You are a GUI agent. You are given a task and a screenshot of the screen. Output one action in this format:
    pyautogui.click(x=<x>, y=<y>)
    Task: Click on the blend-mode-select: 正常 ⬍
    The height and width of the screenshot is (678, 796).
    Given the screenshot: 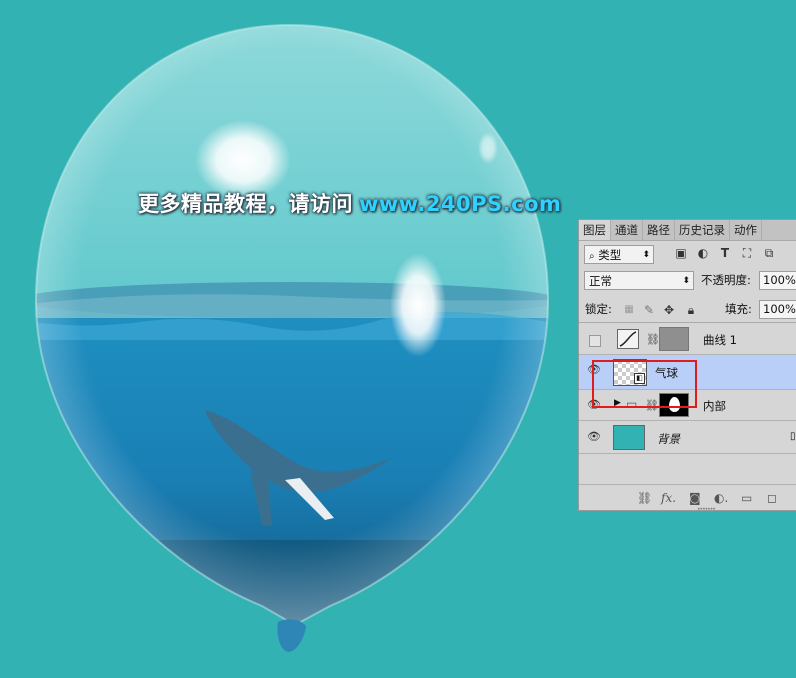 What is the action you would take?
    pyautogui.click(x=639, y=280)
    